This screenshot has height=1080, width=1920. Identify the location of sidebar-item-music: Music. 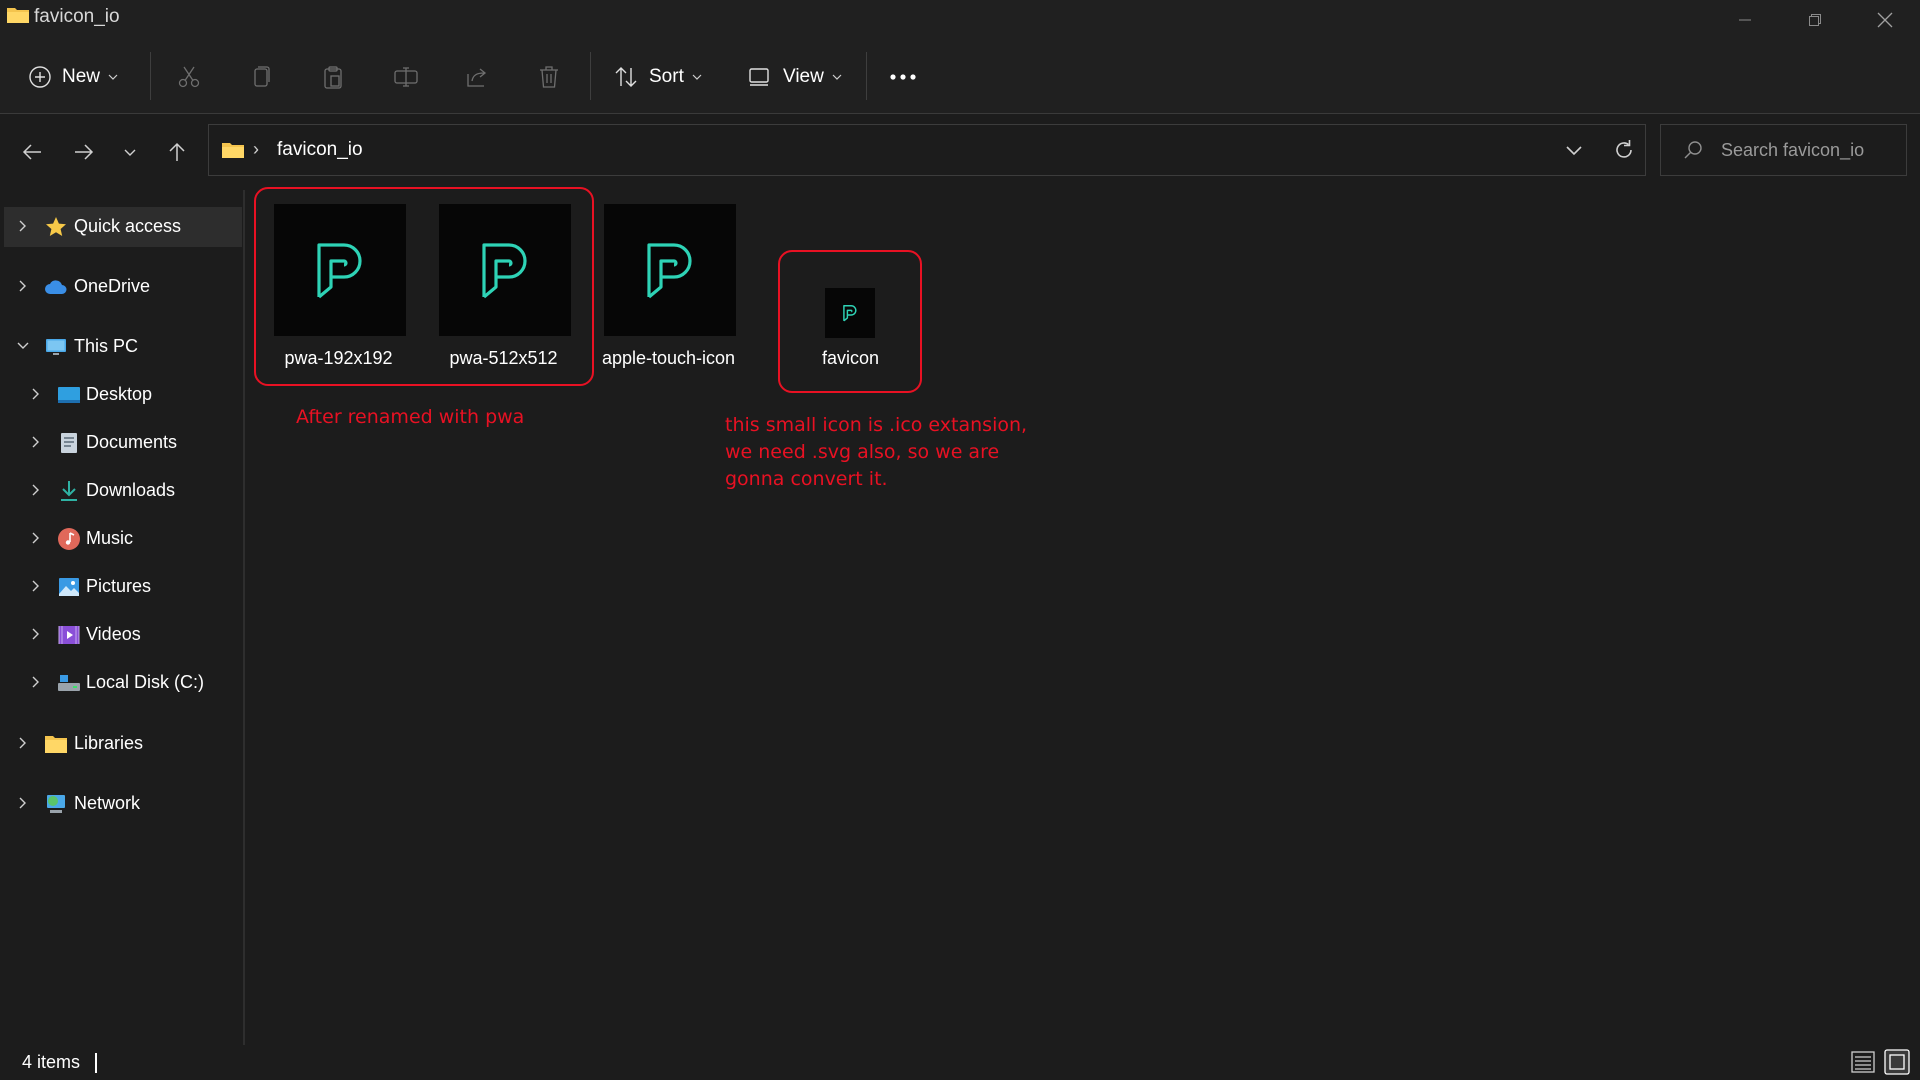
(123, 539).